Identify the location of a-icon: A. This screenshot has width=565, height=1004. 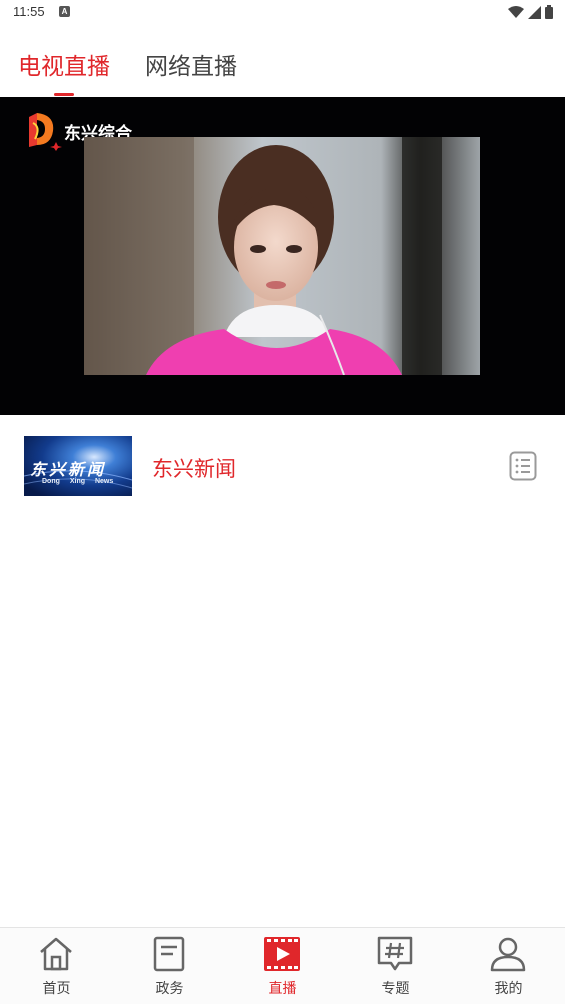
(64, 11).